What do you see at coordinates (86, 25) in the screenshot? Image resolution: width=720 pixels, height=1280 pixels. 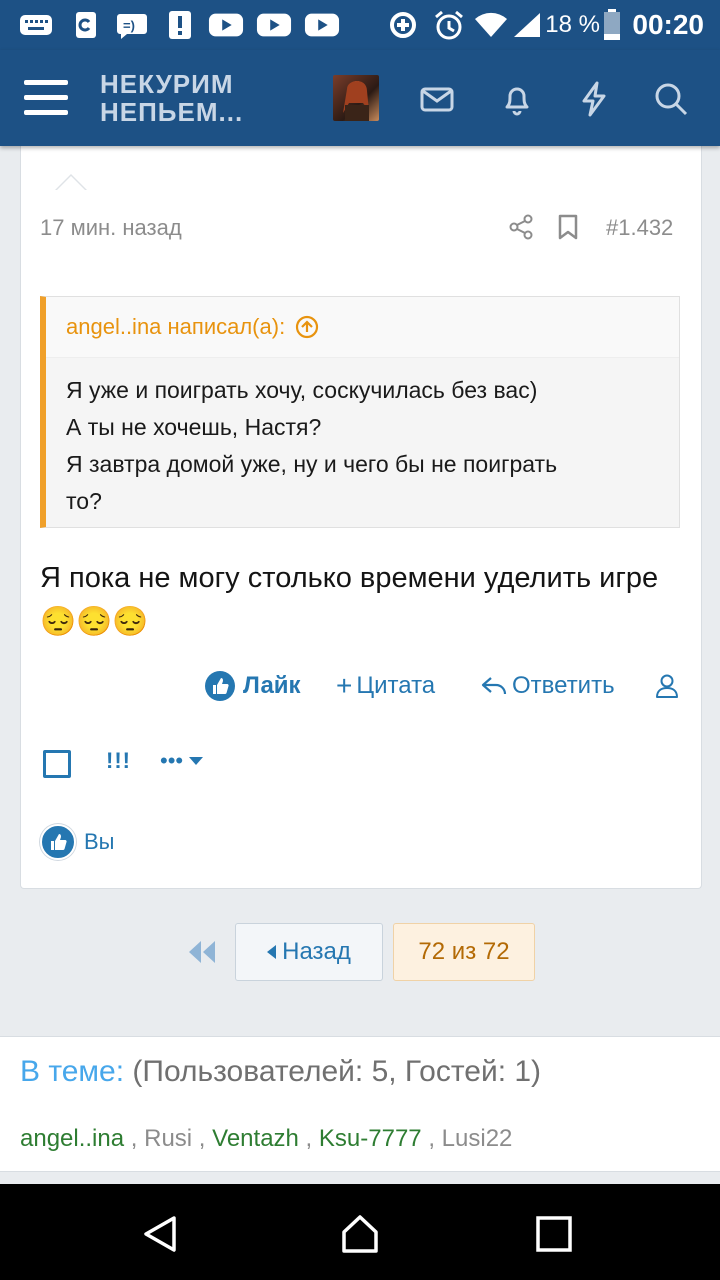 I see `clipboard-icon` at bounding box center [86, 25].